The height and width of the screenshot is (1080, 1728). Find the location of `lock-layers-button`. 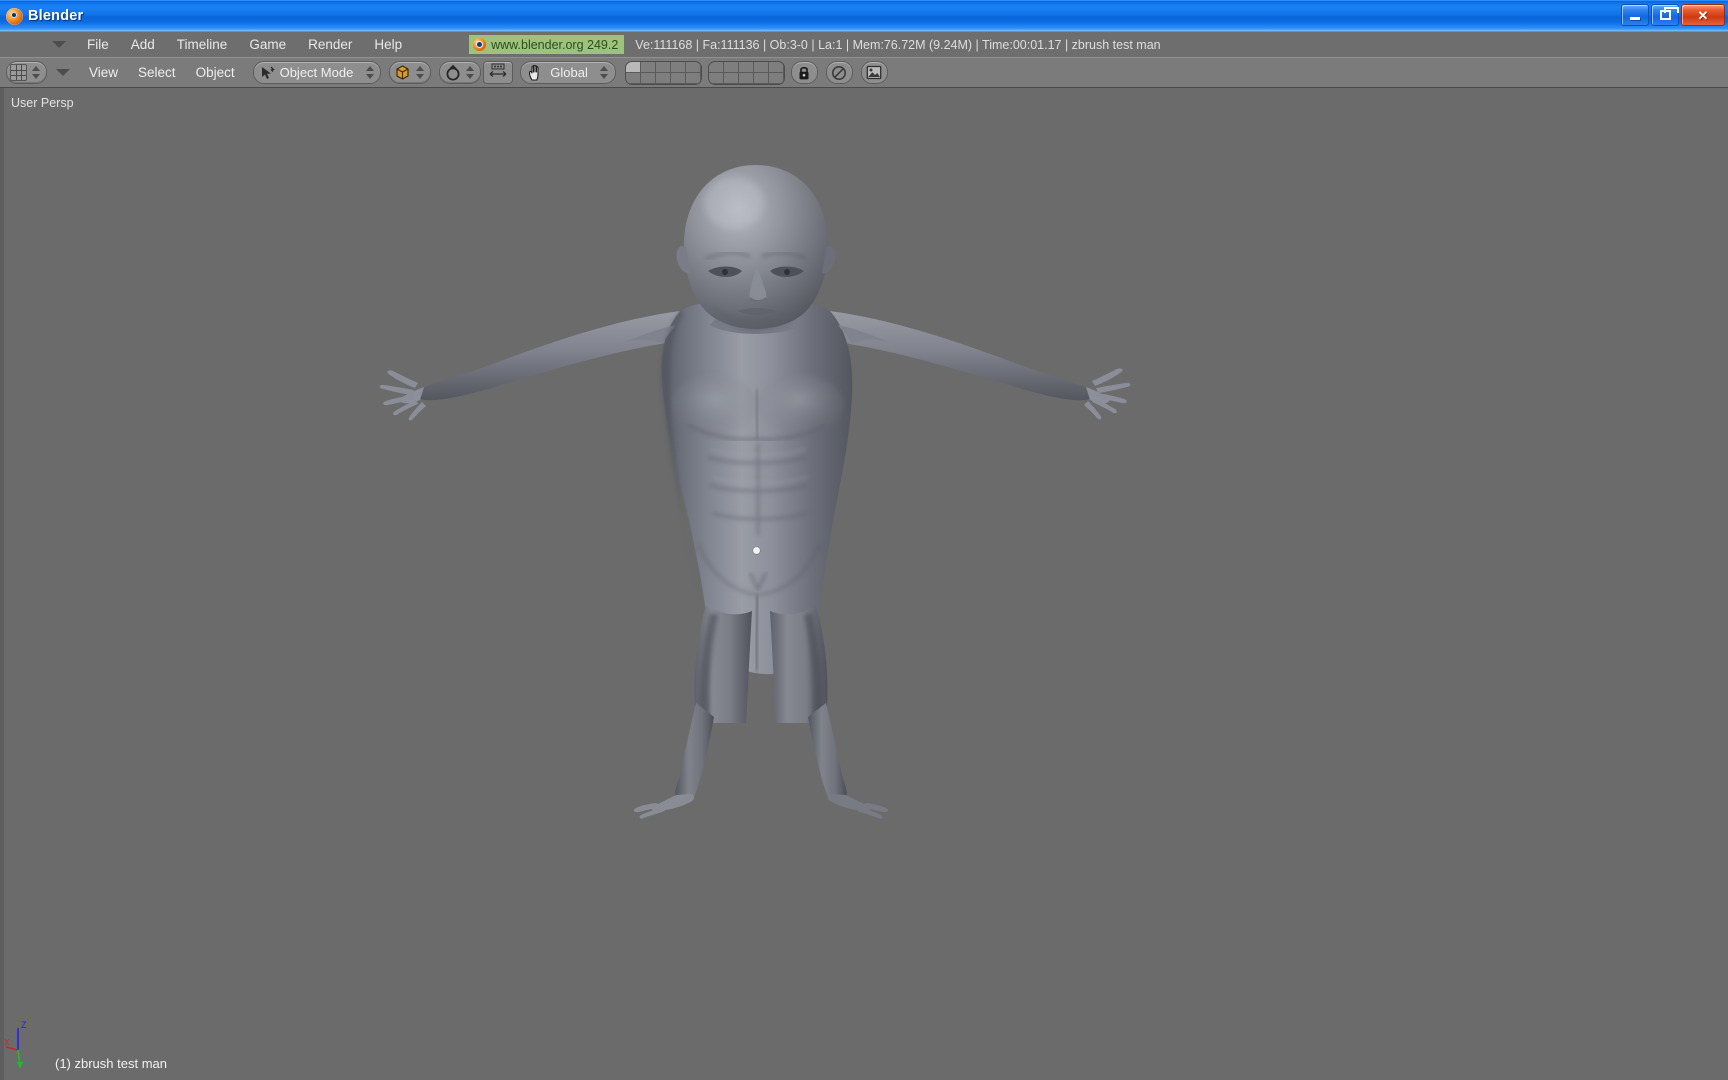

lock-layers-button is located at coordinates (804, 72).